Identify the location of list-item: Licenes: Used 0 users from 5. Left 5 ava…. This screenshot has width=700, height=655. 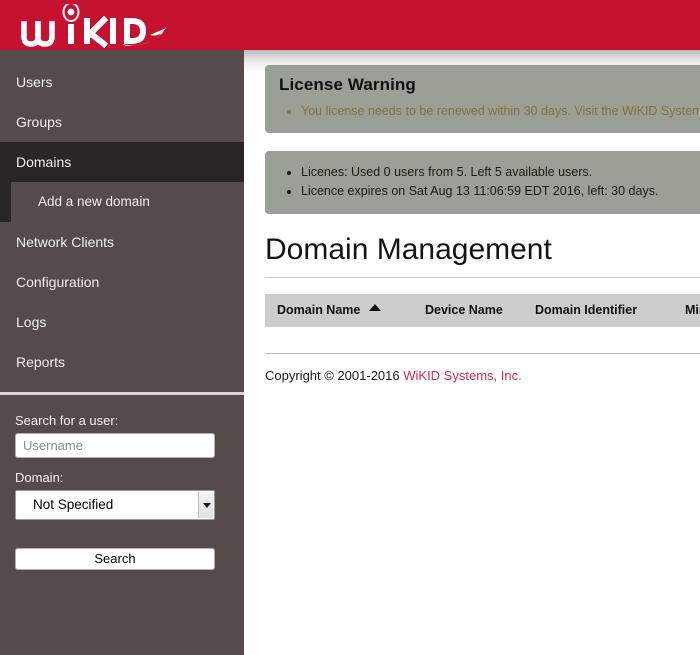
(500, 172).